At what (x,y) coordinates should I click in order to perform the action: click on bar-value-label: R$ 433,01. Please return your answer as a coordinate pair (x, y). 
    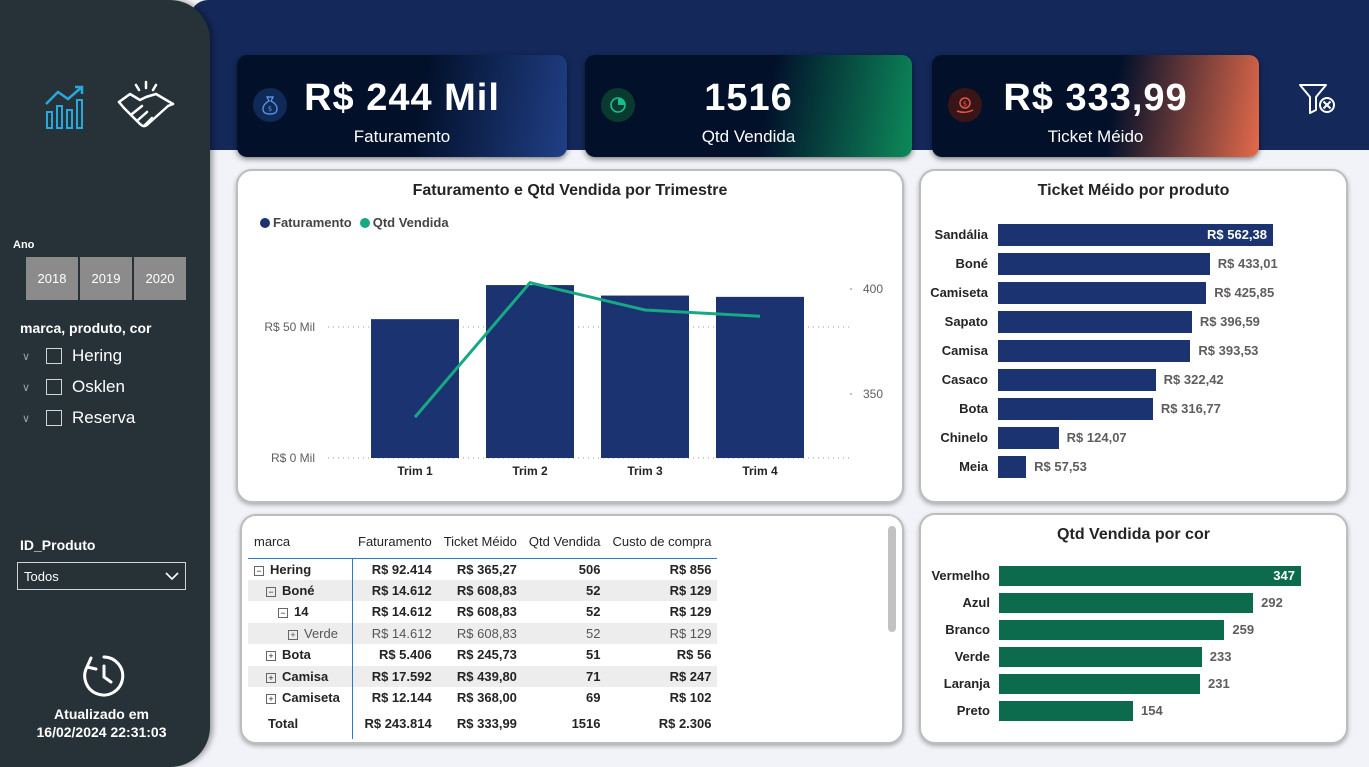
    Looking at the image, I should click on (1247, 263).